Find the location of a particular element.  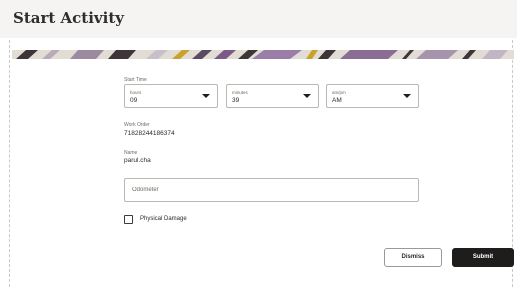

dialog-title: Start Activity is located at coordinates (68, 18).